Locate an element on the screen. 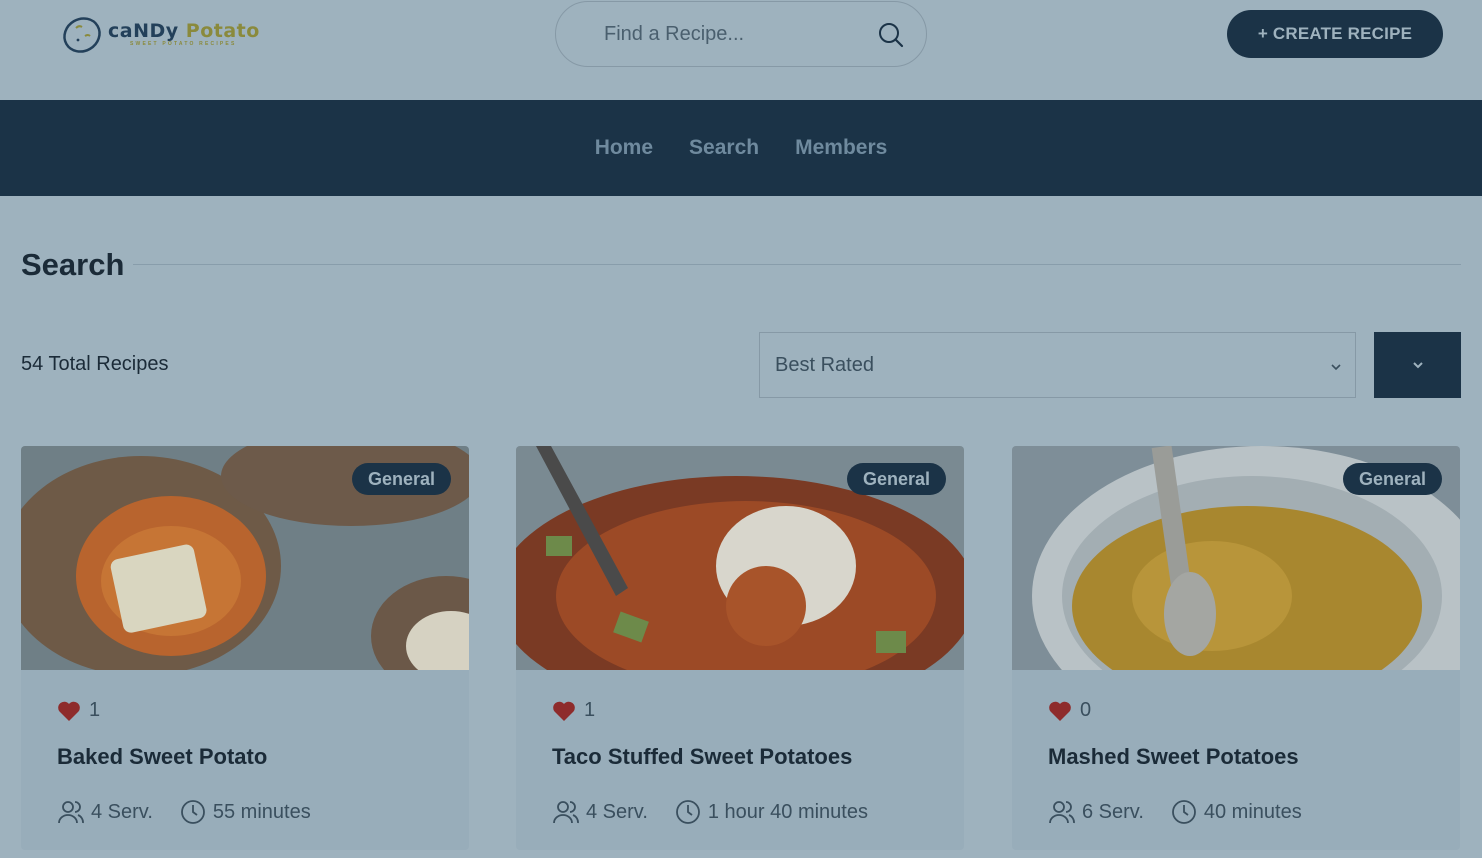  logo-potato-icon is located at coordinates (82, 35).